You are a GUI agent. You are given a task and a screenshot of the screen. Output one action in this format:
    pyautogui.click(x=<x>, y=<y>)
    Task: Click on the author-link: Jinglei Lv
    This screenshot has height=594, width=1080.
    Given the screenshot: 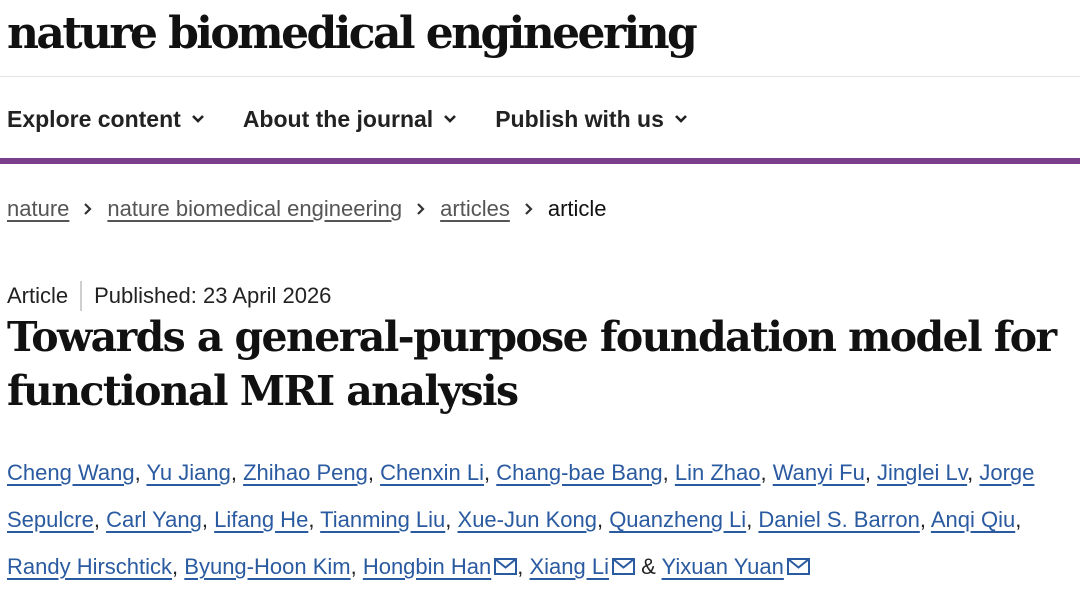 What is the action you would take?
    pyautogui.click(x=922, y=472)
    